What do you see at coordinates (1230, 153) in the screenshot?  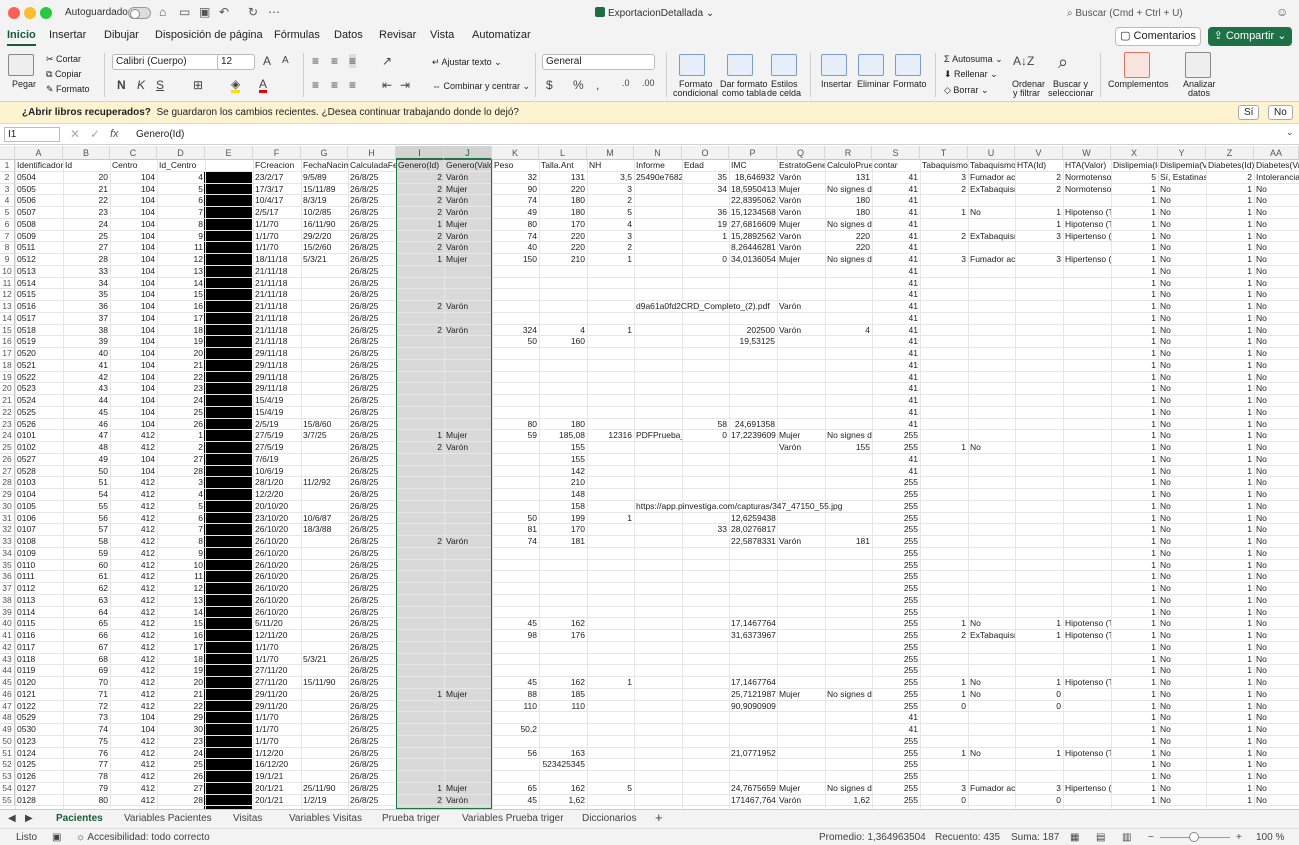 I see `column-header: Z` at bounding box center [1230, 153].